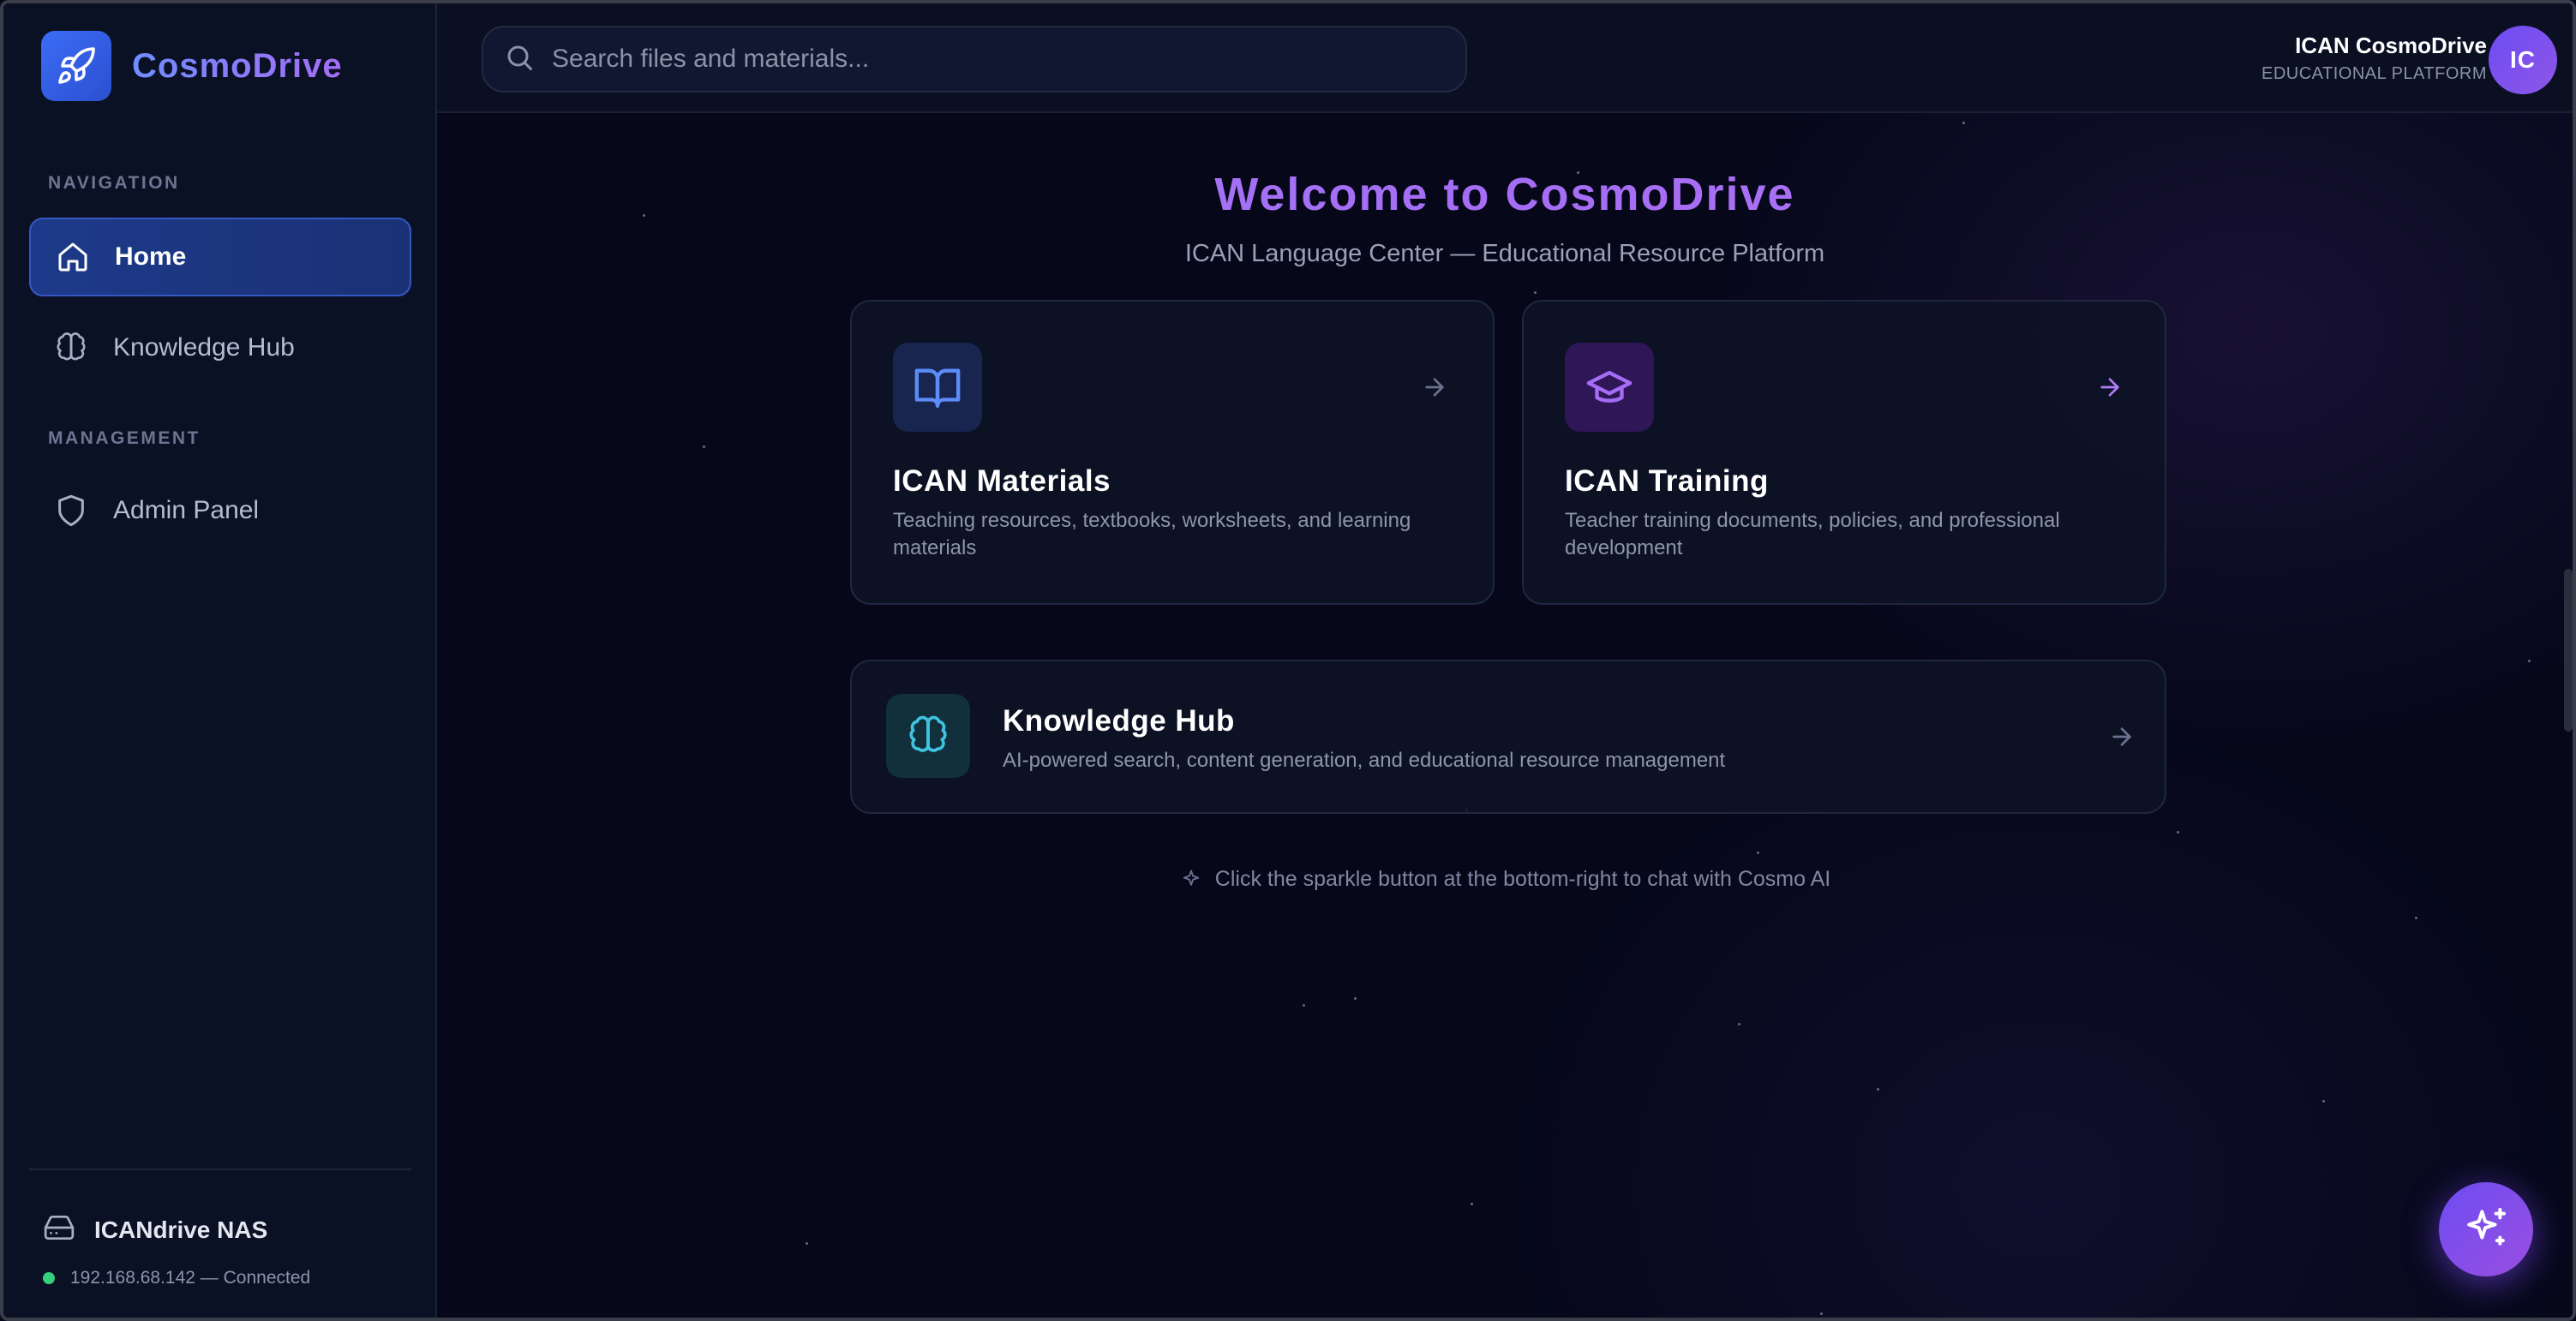 The height and width of the screenshot is (1321, 2576). I want to click on nav-section-management: MANAGEMENT, so click(124, 438).